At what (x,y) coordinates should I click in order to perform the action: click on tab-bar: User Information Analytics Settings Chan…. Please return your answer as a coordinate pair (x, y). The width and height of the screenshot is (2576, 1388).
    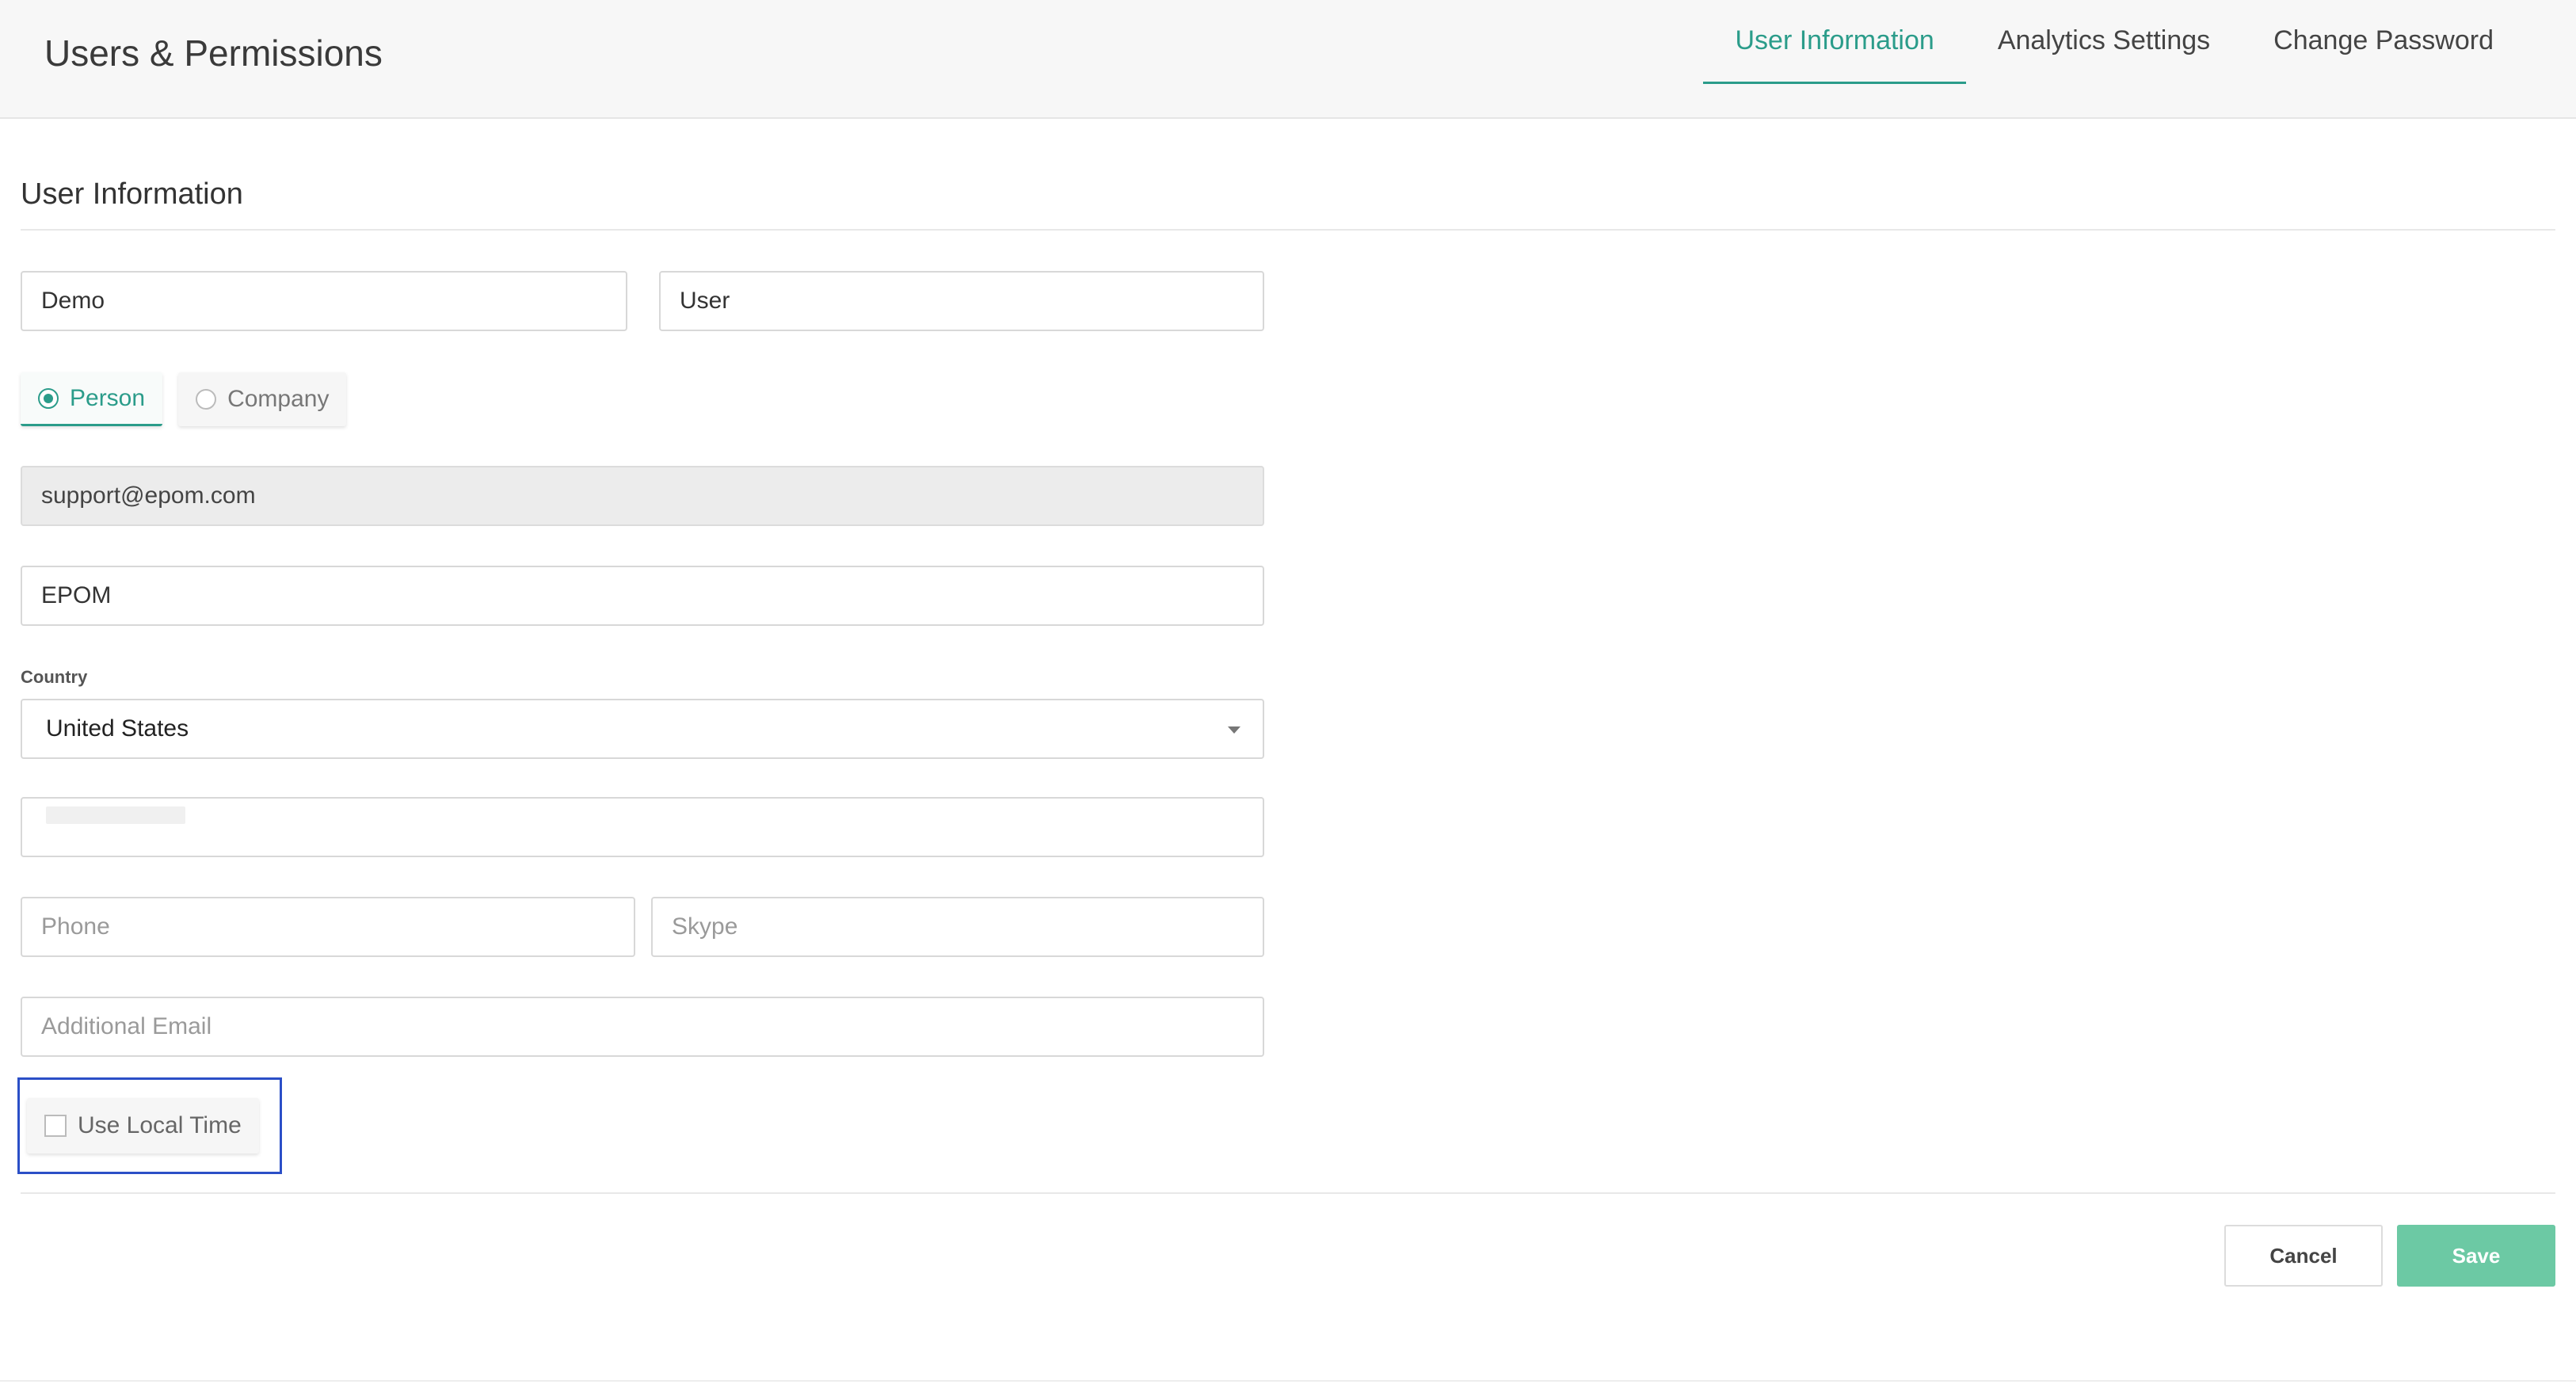
    Looking at the image, I should click on (2114, 59).